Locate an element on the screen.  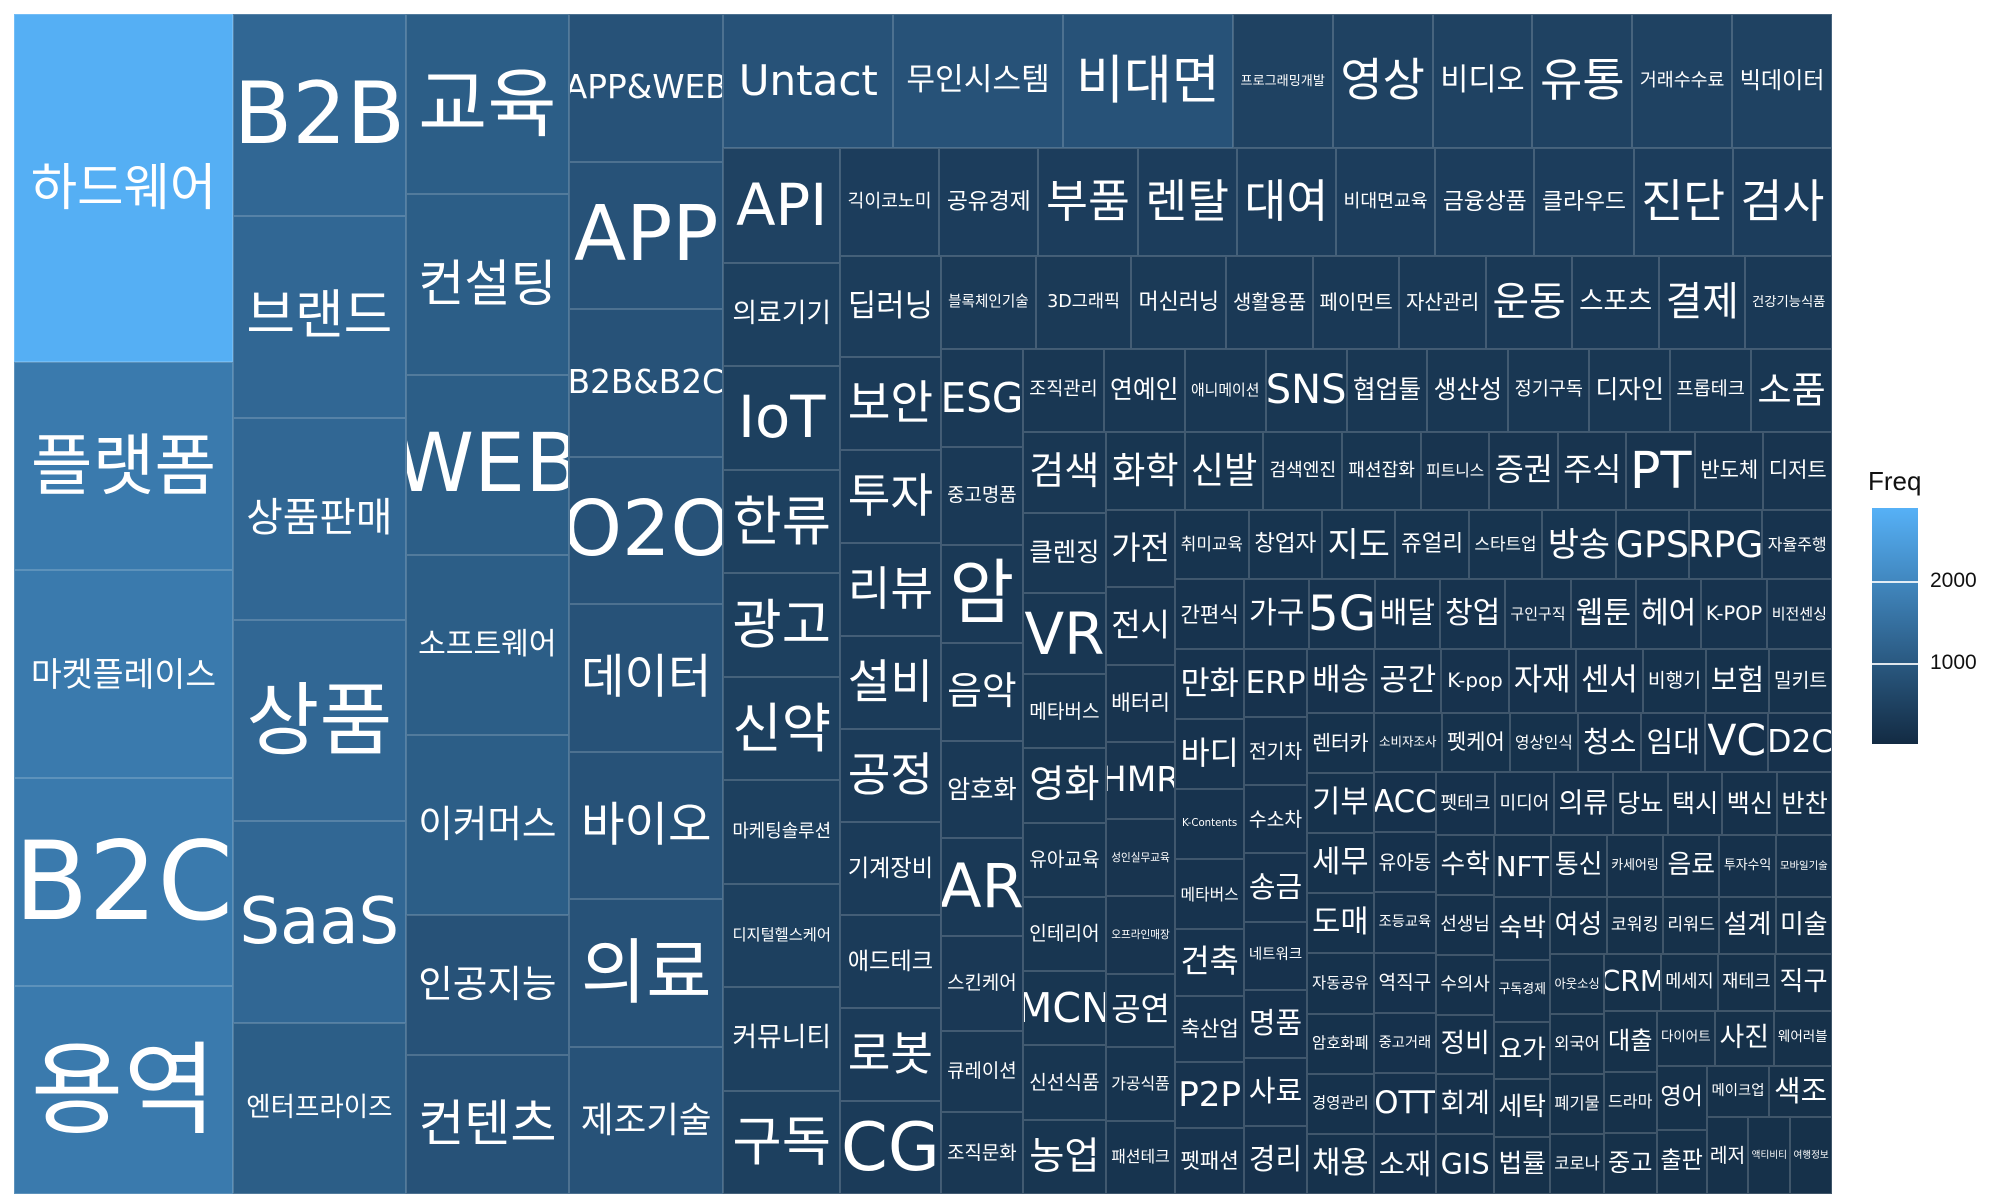
treemap-tile-label: RPG is located at coordinates (1726, 544).